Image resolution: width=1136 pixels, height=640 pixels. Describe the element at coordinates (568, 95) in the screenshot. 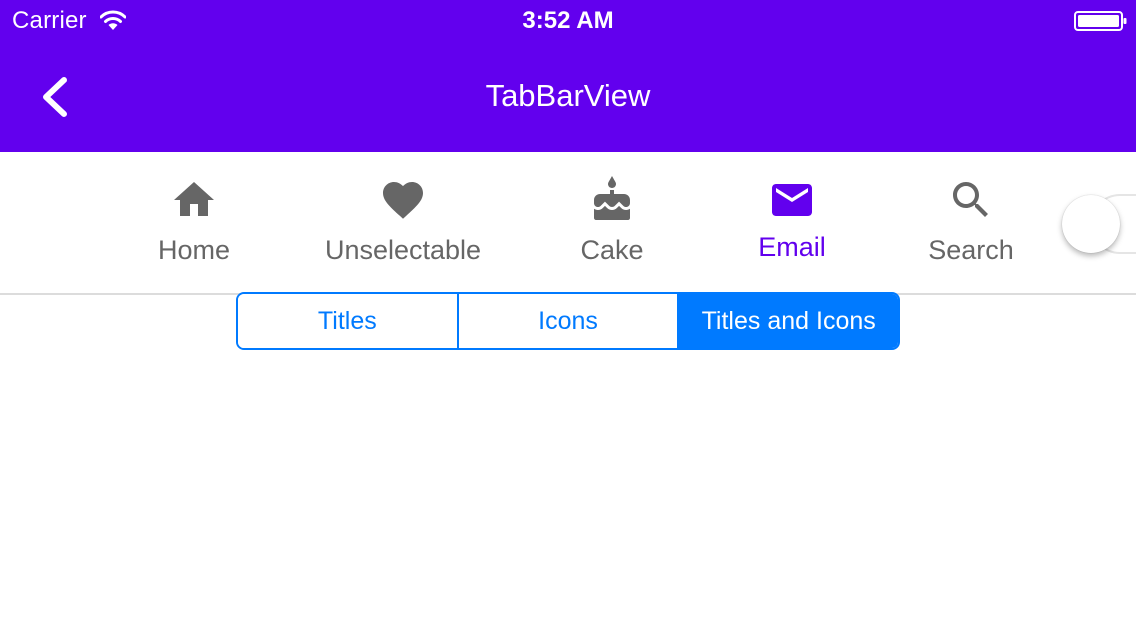

I see `page-title: TabBarView` at that location.